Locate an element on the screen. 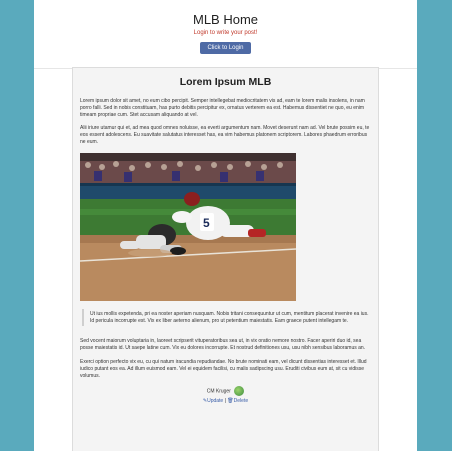 This screenshot has width=452, height=451. delete-link: 🗑Delete is located at coordinates (237, 401).